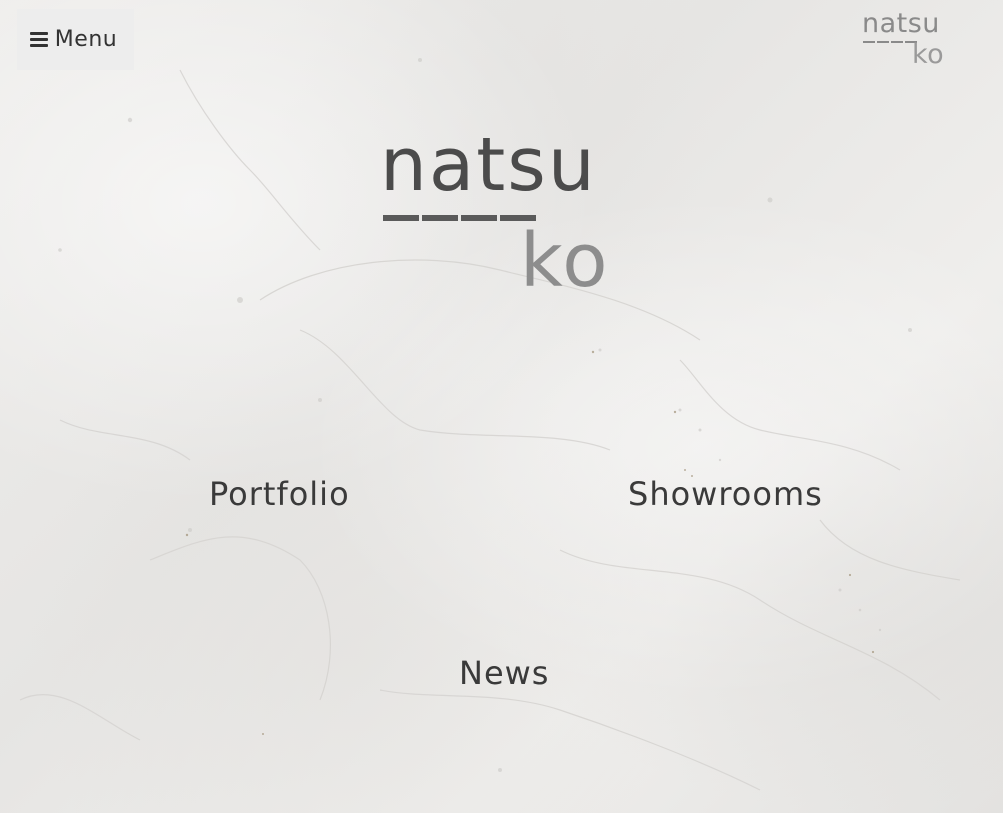  What do you see at coordinates (890, 42) in the screenshot?
I see `corner-logo-dash` at bounding box center [890, 42].